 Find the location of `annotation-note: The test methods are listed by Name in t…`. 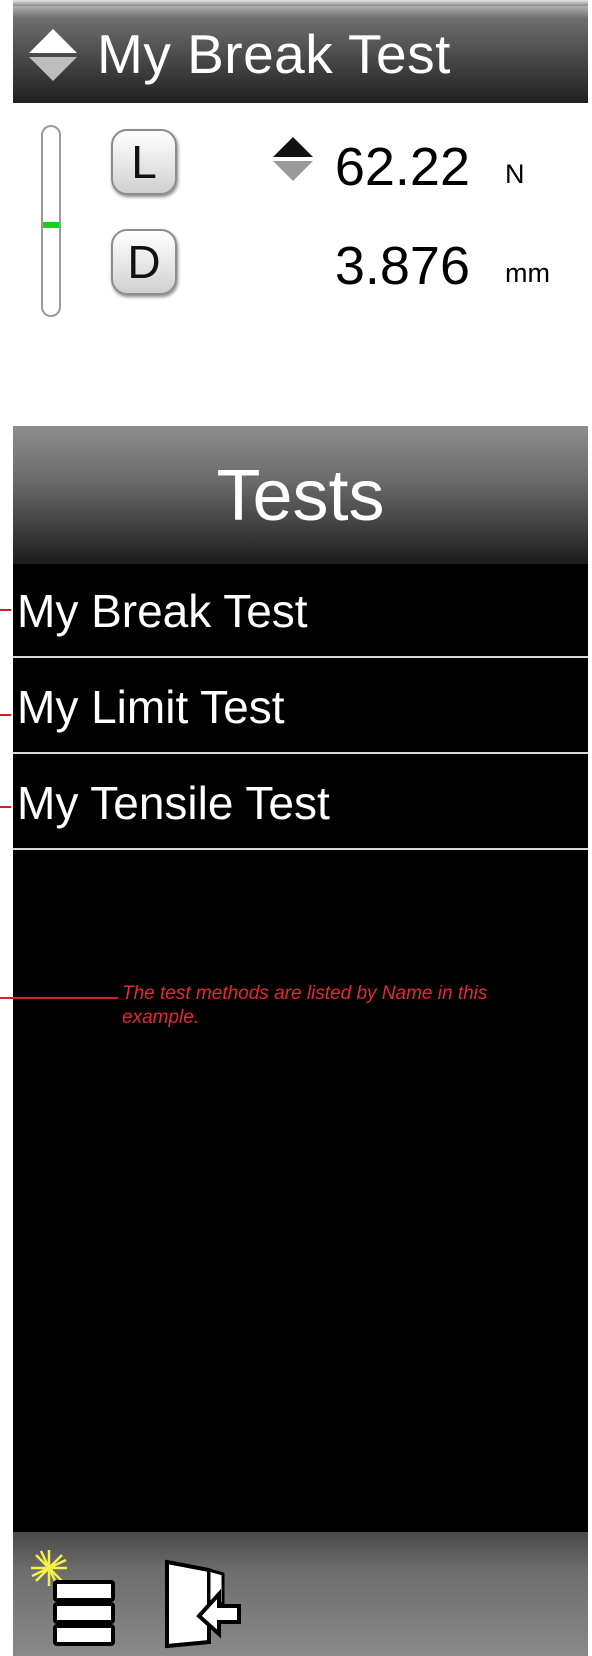

annotation-note: The test methods are listed by Name in t… is located at coordinates (305, 1005).